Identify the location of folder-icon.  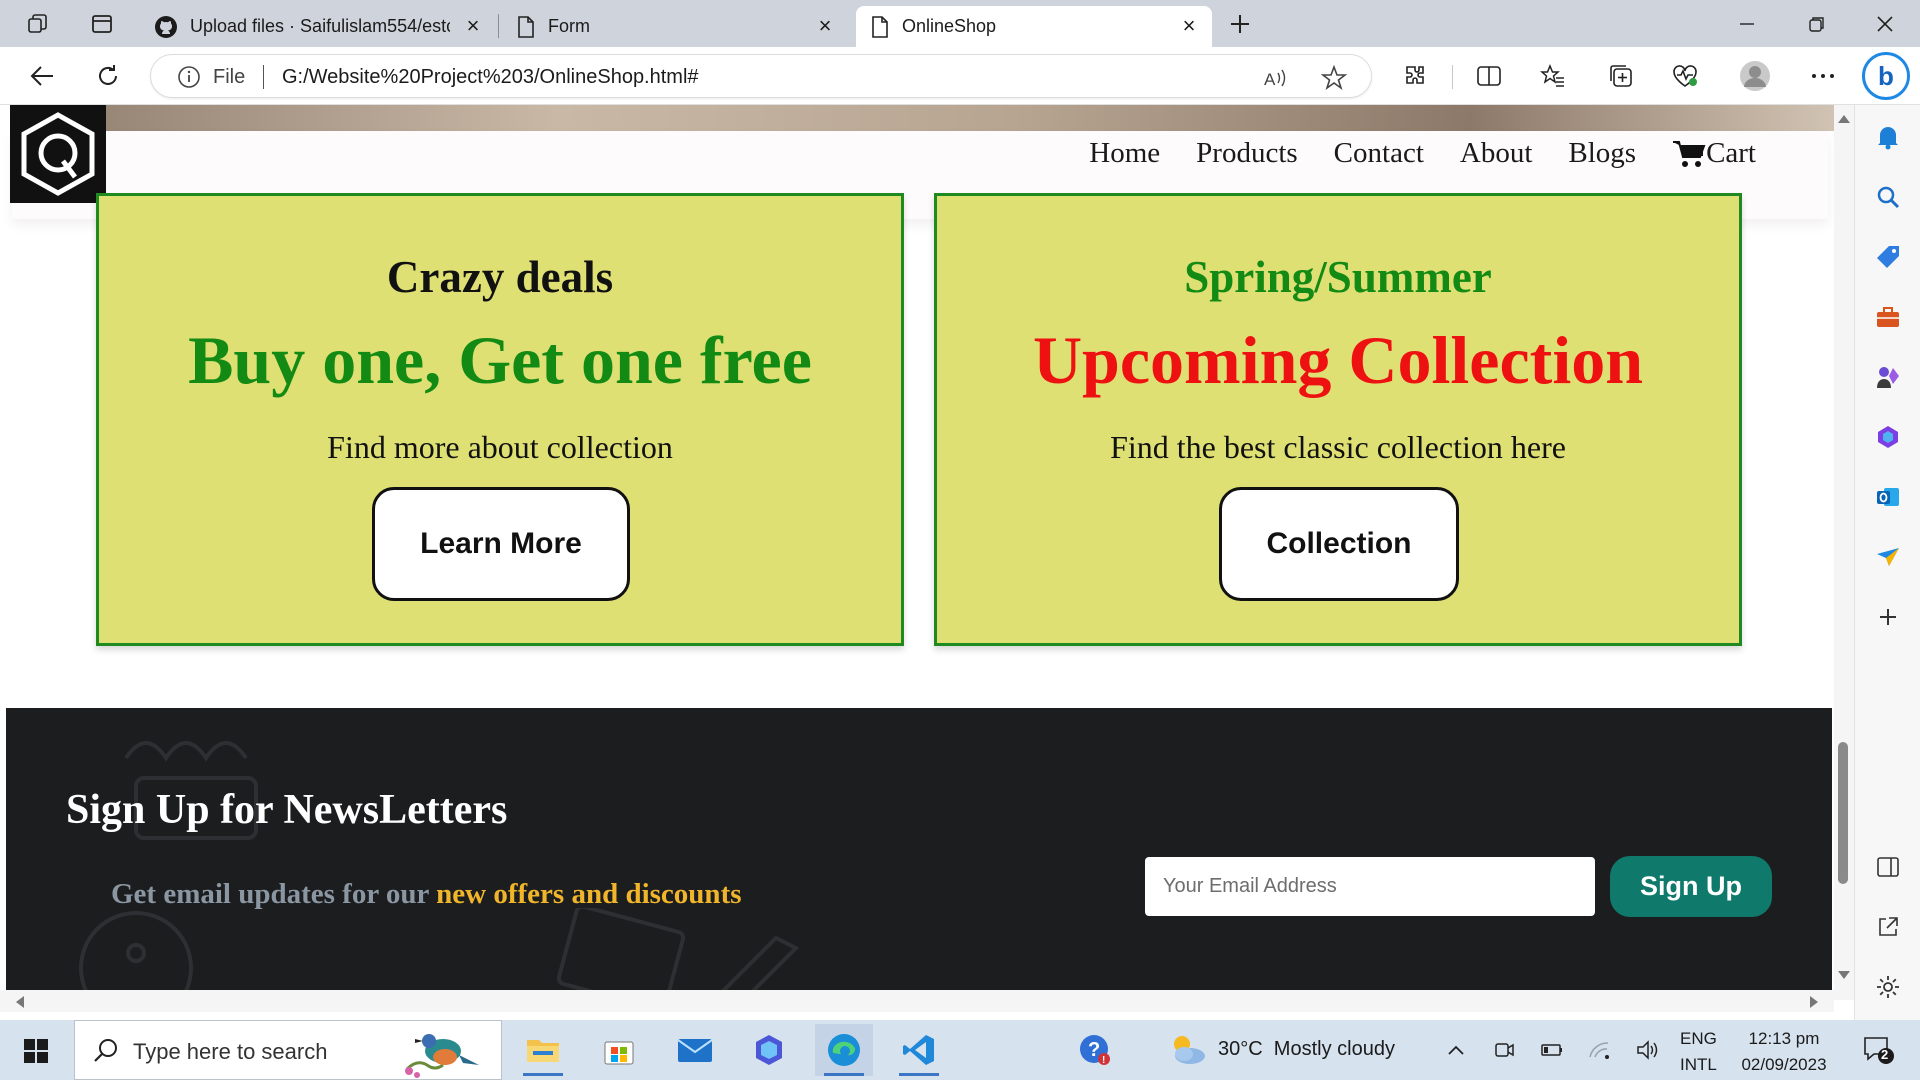
(543, 1051).